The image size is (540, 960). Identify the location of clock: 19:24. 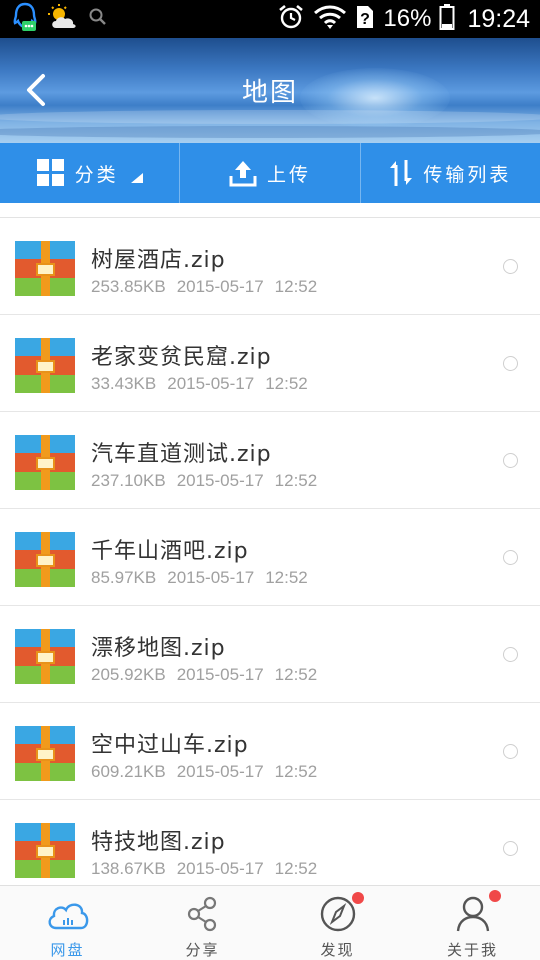
(498, 18).